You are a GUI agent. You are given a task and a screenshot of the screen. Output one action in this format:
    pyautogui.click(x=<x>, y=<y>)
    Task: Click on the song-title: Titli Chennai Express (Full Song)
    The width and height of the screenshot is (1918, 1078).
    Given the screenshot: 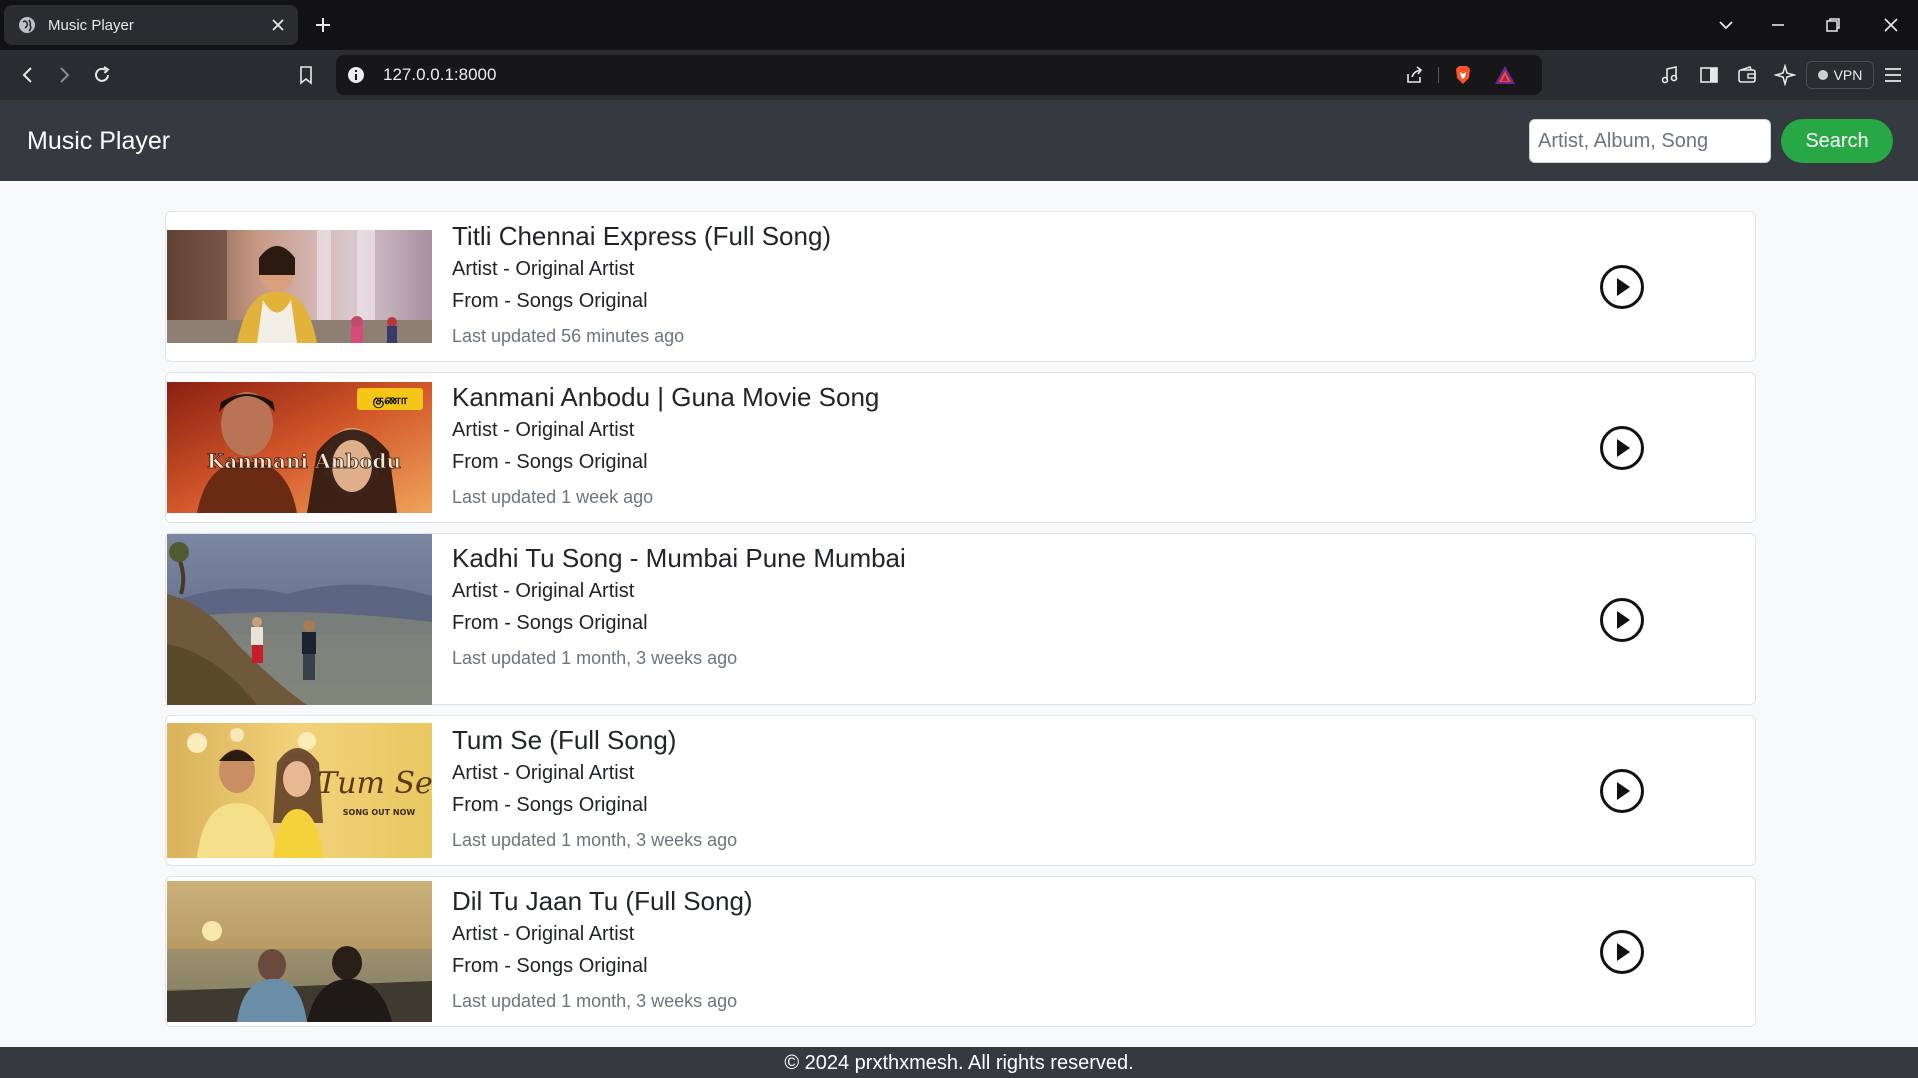 What is the action you would take?
    pyautogui.click(x=641, y=236)
    